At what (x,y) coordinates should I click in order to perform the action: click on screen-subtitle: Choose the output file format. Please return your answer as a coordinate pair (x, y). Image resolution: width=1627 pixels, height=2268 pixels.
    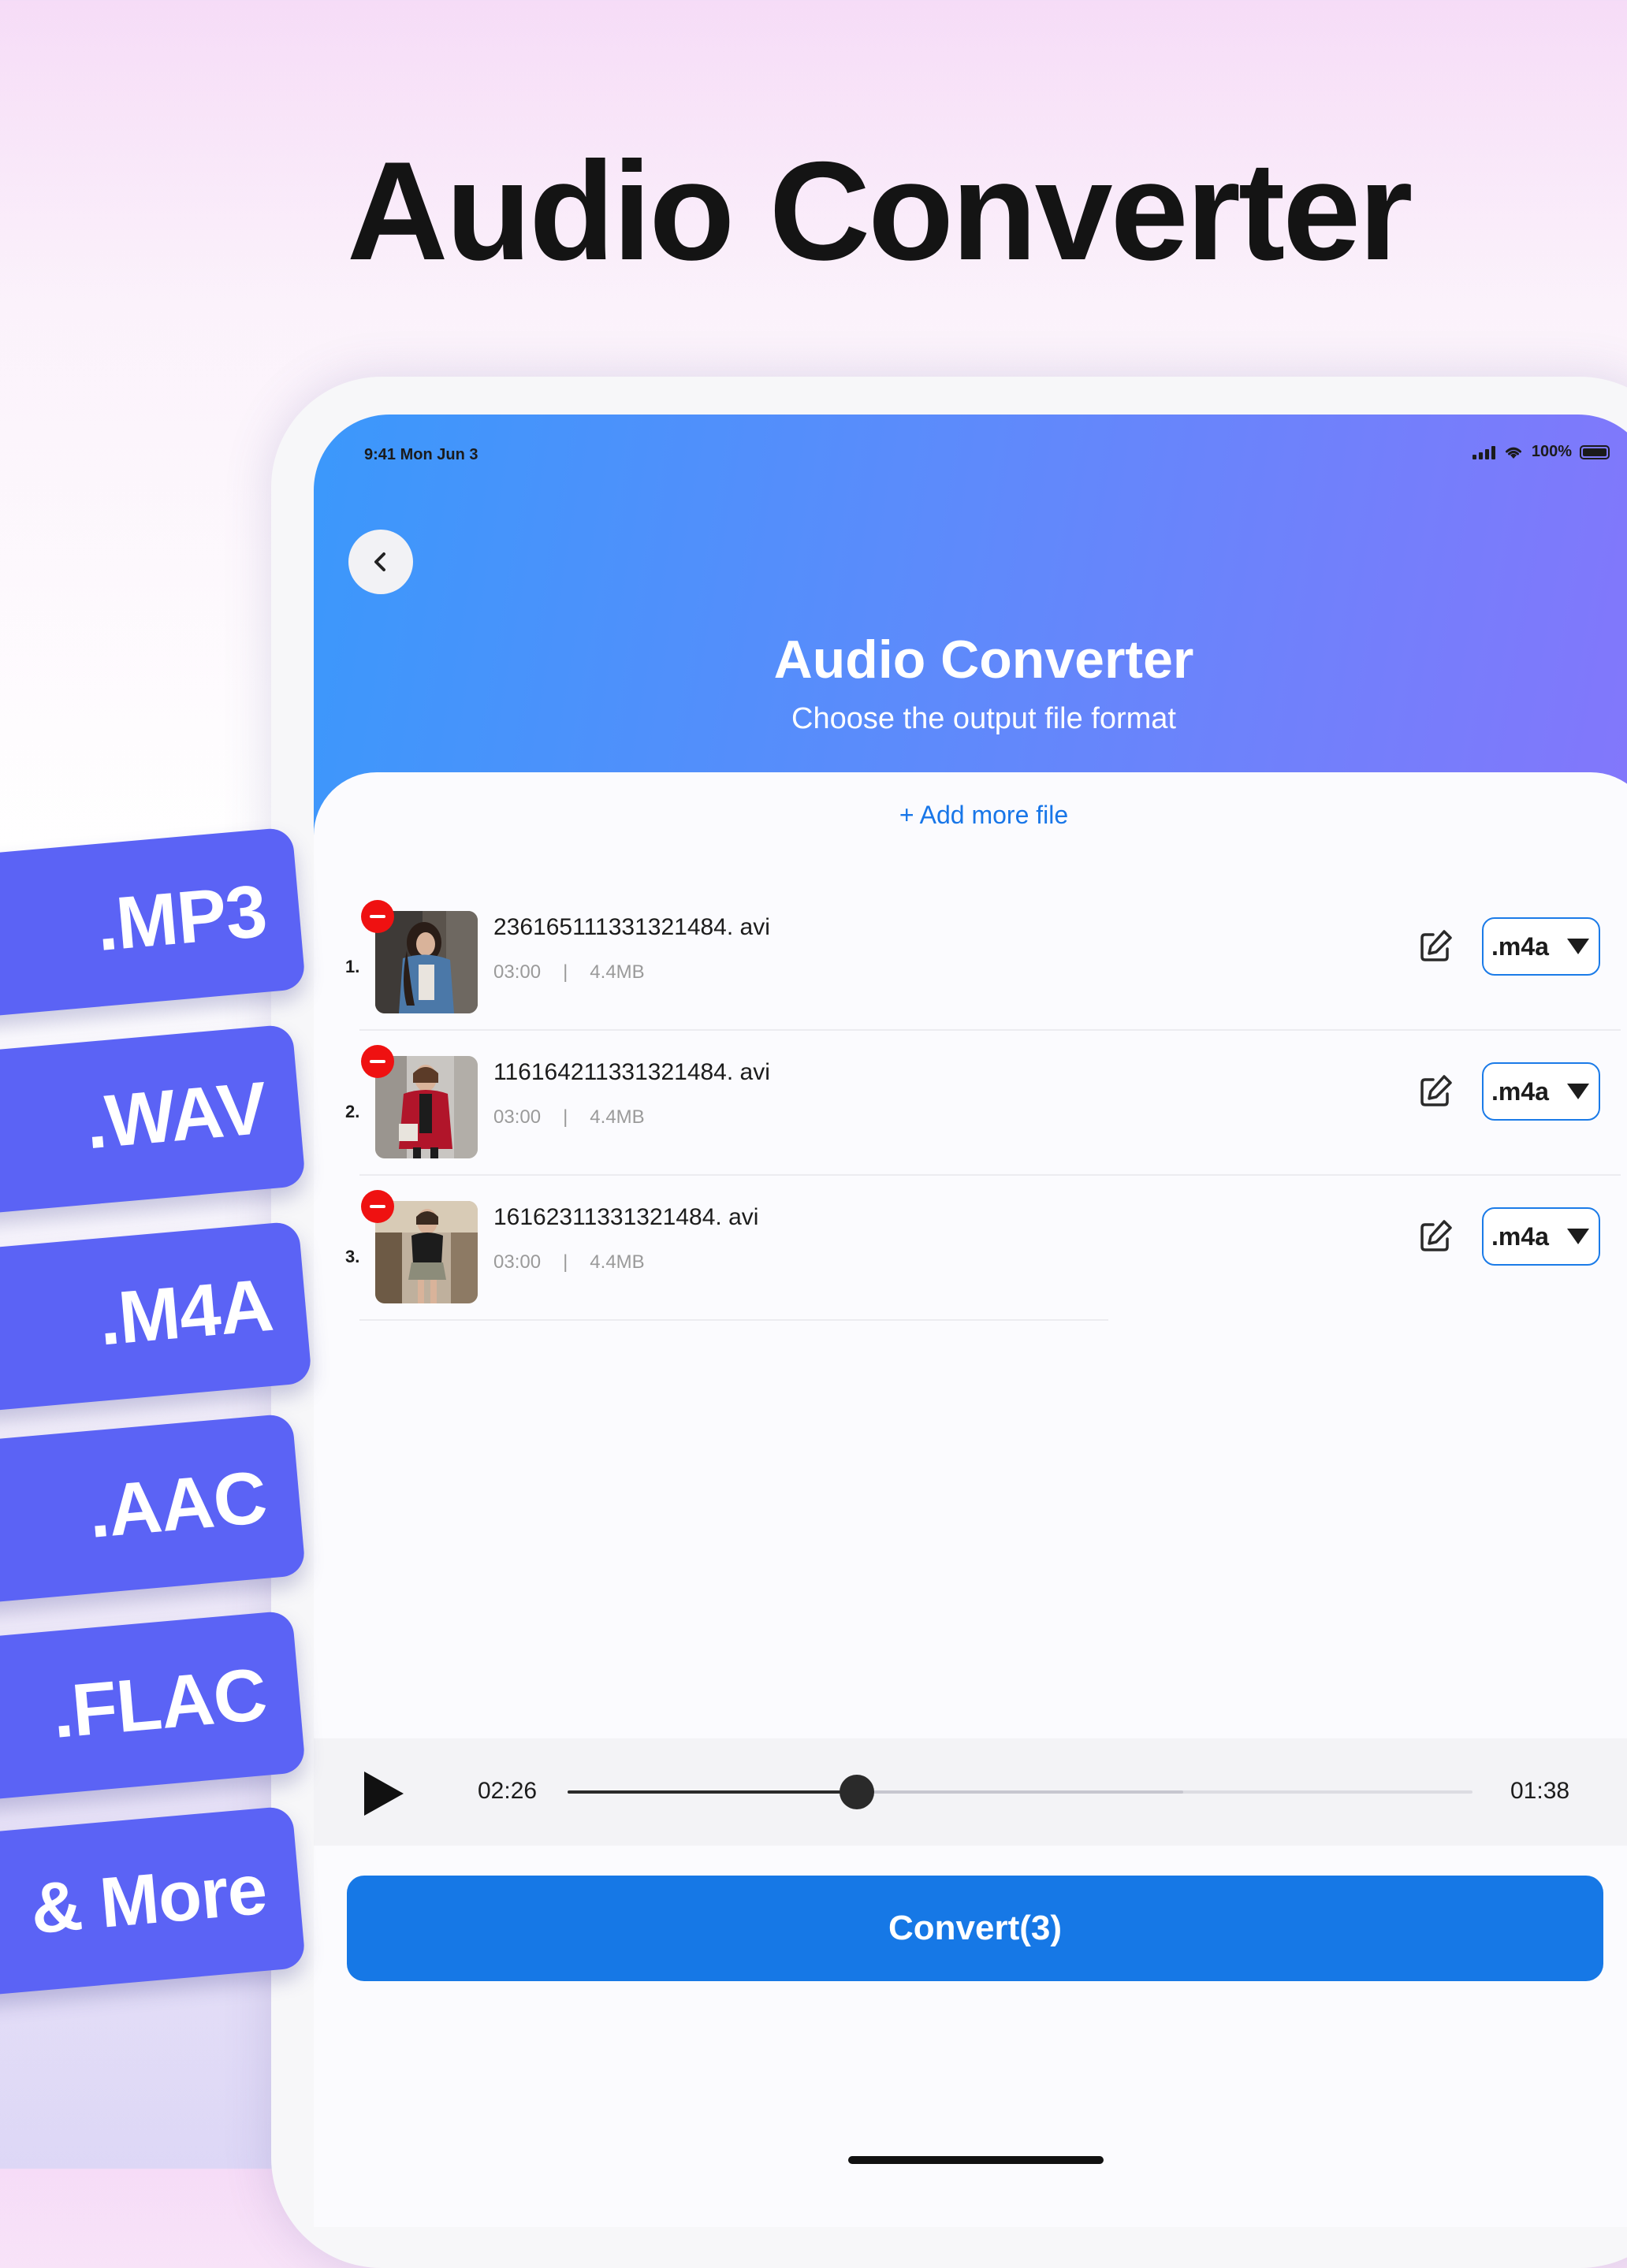
    Looking at the image, I should click on (983, 718).